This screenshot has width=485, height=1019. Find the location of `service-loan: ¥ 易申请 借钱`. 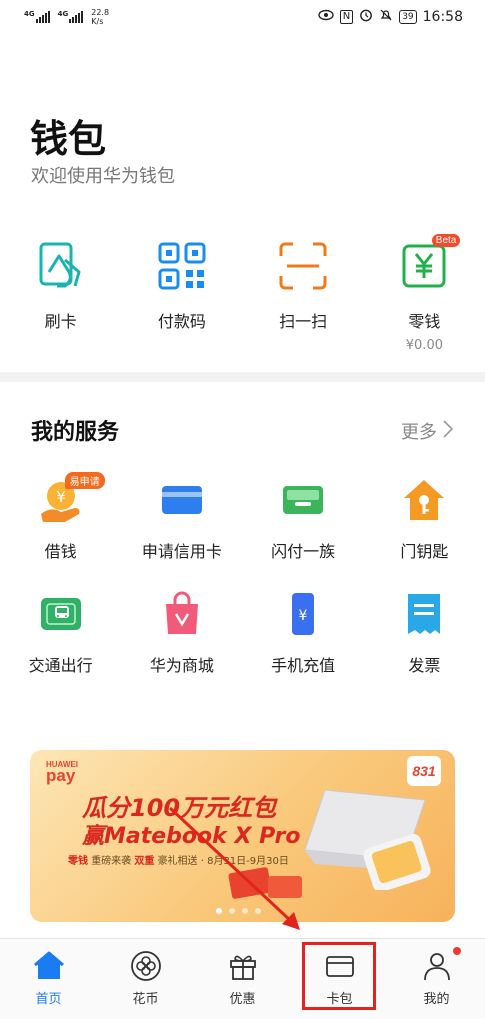

service-loan: ¥ 易申请 借钱 is located at coordinates (60, 517).